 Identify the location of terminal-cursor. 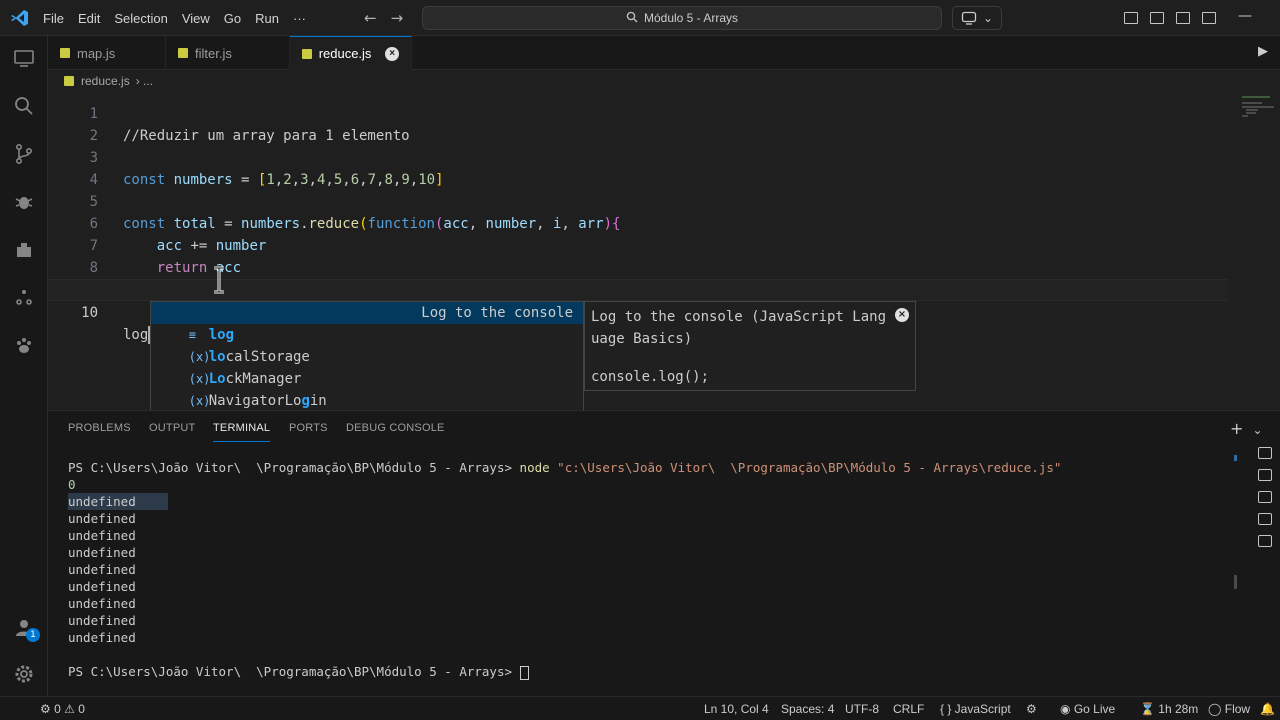
(524, 672).